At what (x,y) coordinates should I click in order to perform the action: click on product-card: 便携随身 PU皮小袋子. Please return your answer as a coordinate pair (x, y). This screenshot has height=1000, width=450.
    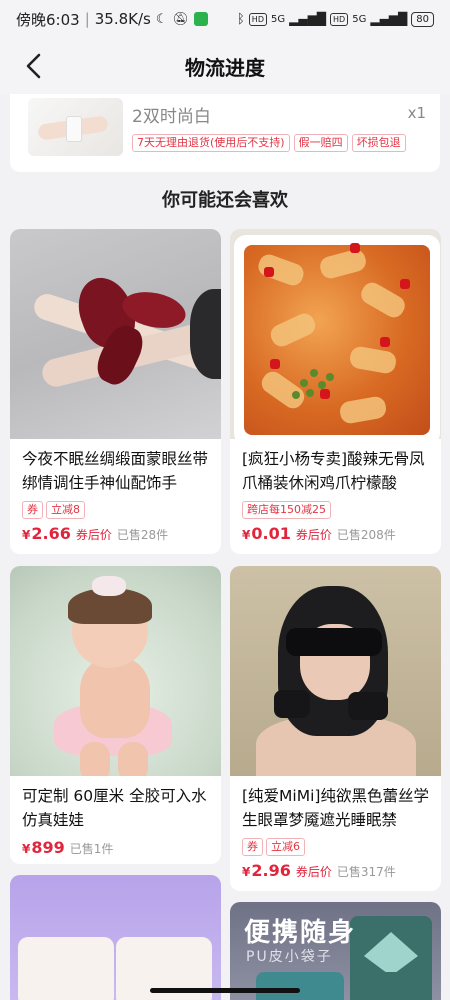
    Looking at the image, I should click on (335, 951).